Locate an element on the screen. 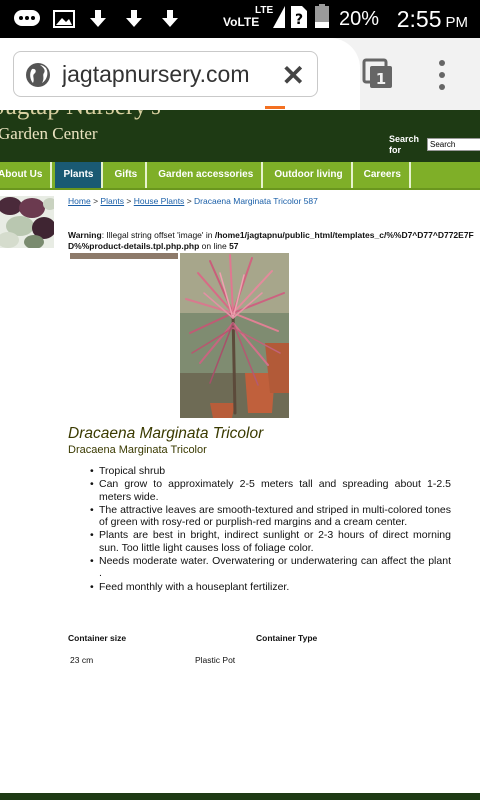 This screenshot has width=480, height=800. globe-icon is located at coordinates (38, 77).